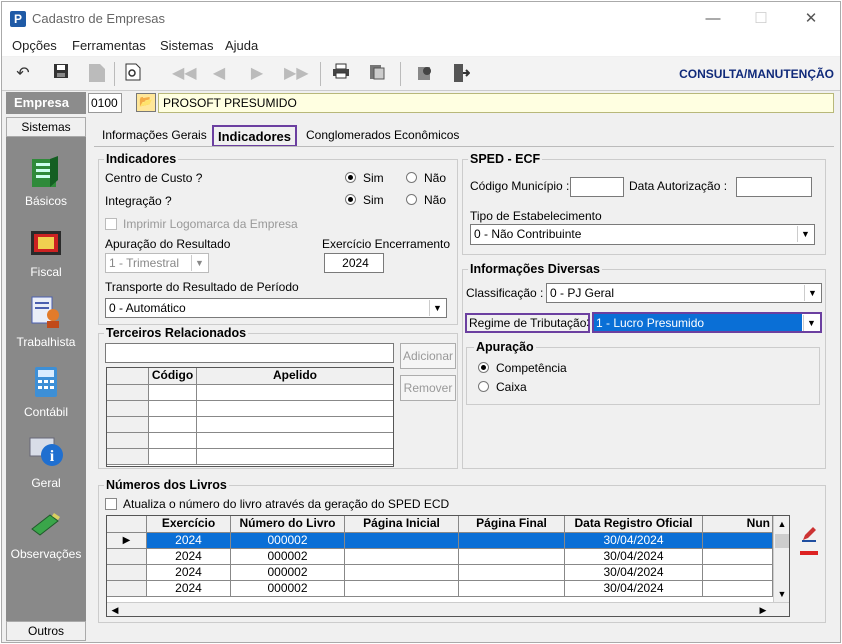 The height and width of the screenshot is (644, 842). Describe the element at coordinates (774, 187) in the screenshot. I see `data-autorizacao-field` at that location.